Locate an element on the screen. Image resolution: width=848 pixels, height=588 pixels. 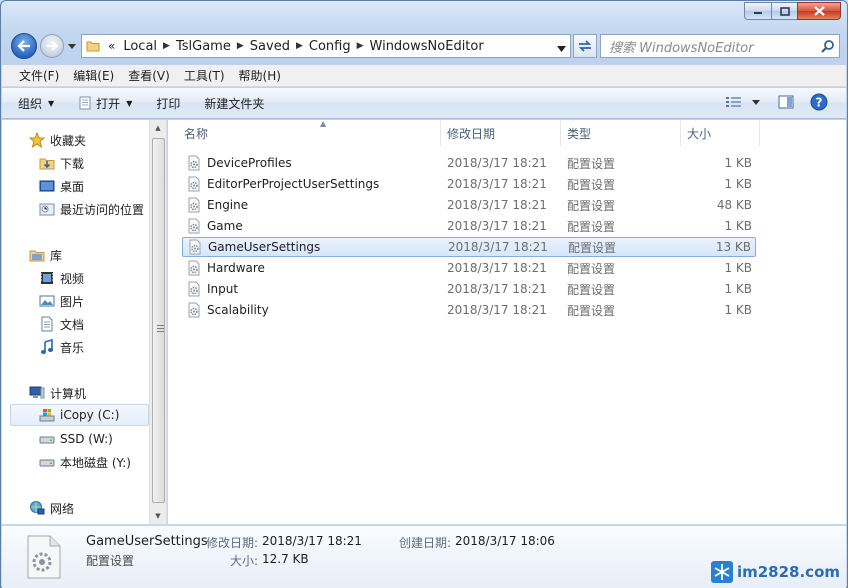
column-header-type: 类型 is located at coordinates (620, 133).